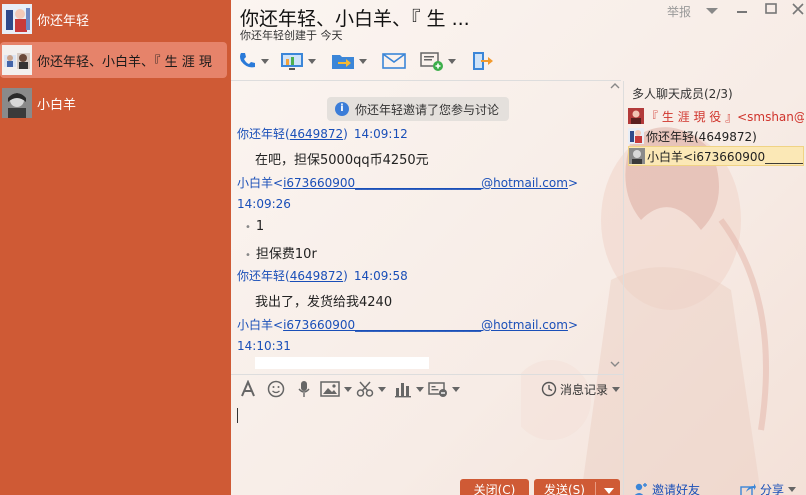 The image size is (806, 495). Describe the element at coordinates (324, 302) in the screenshot. I see `message-text: 我出了，发货给我4240` at that location.